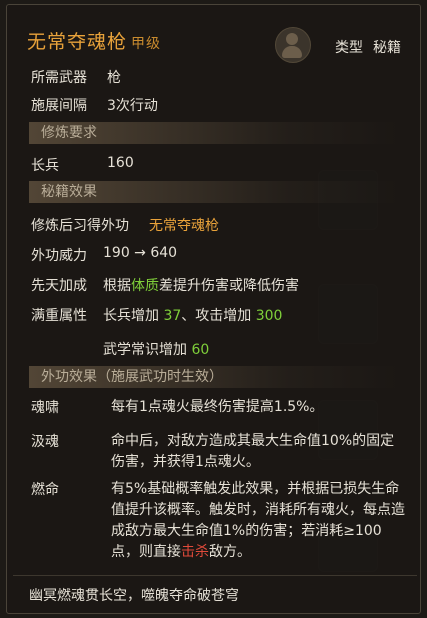  Describe the element at coordinates (253, 451) in the screenshot. I see `effect-text: 命中后，对敌方造成其最大生命值10%的固定伤害，并获得1点魂火。` at that location.